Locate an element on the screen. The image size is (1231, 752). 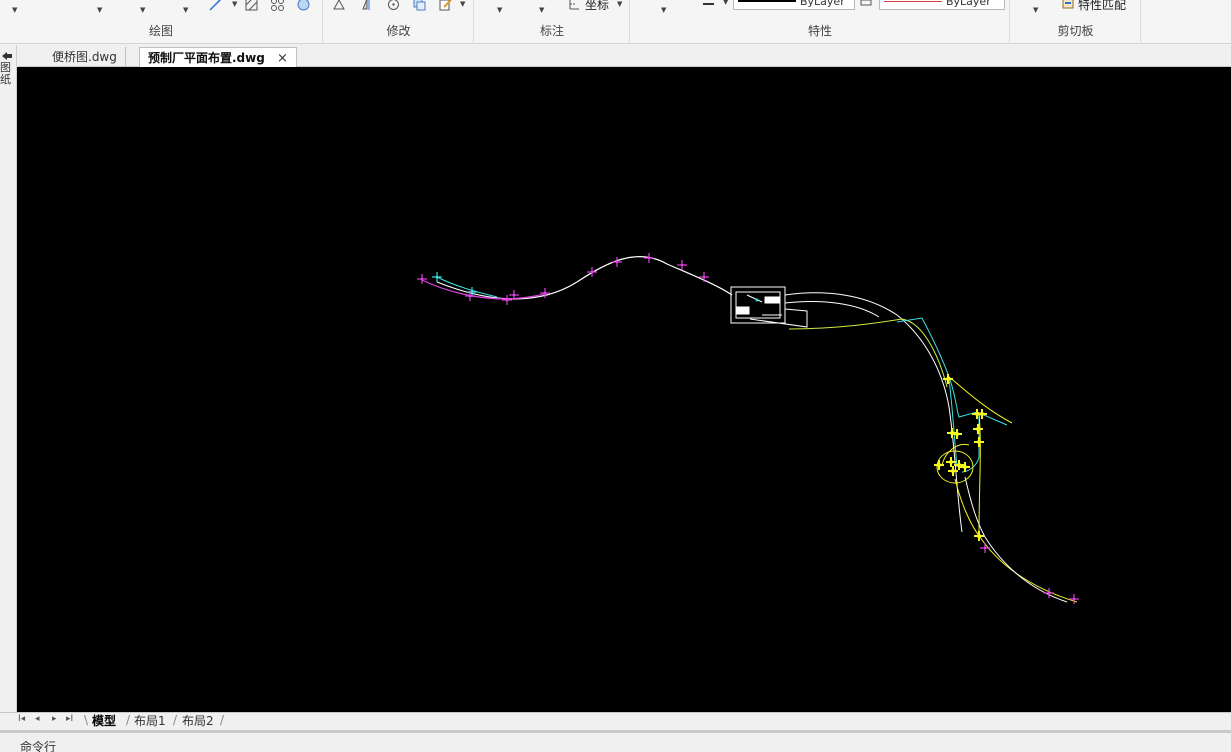
tab-label: 便桥图.dwg is located at coordinates (84, 57).